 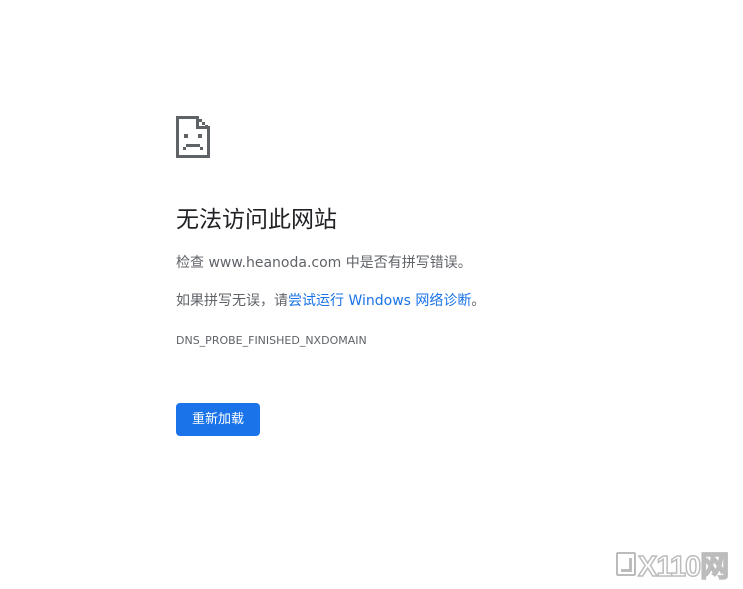 I want to click on watermark-logo: X110网, so click(x=673, y=566).